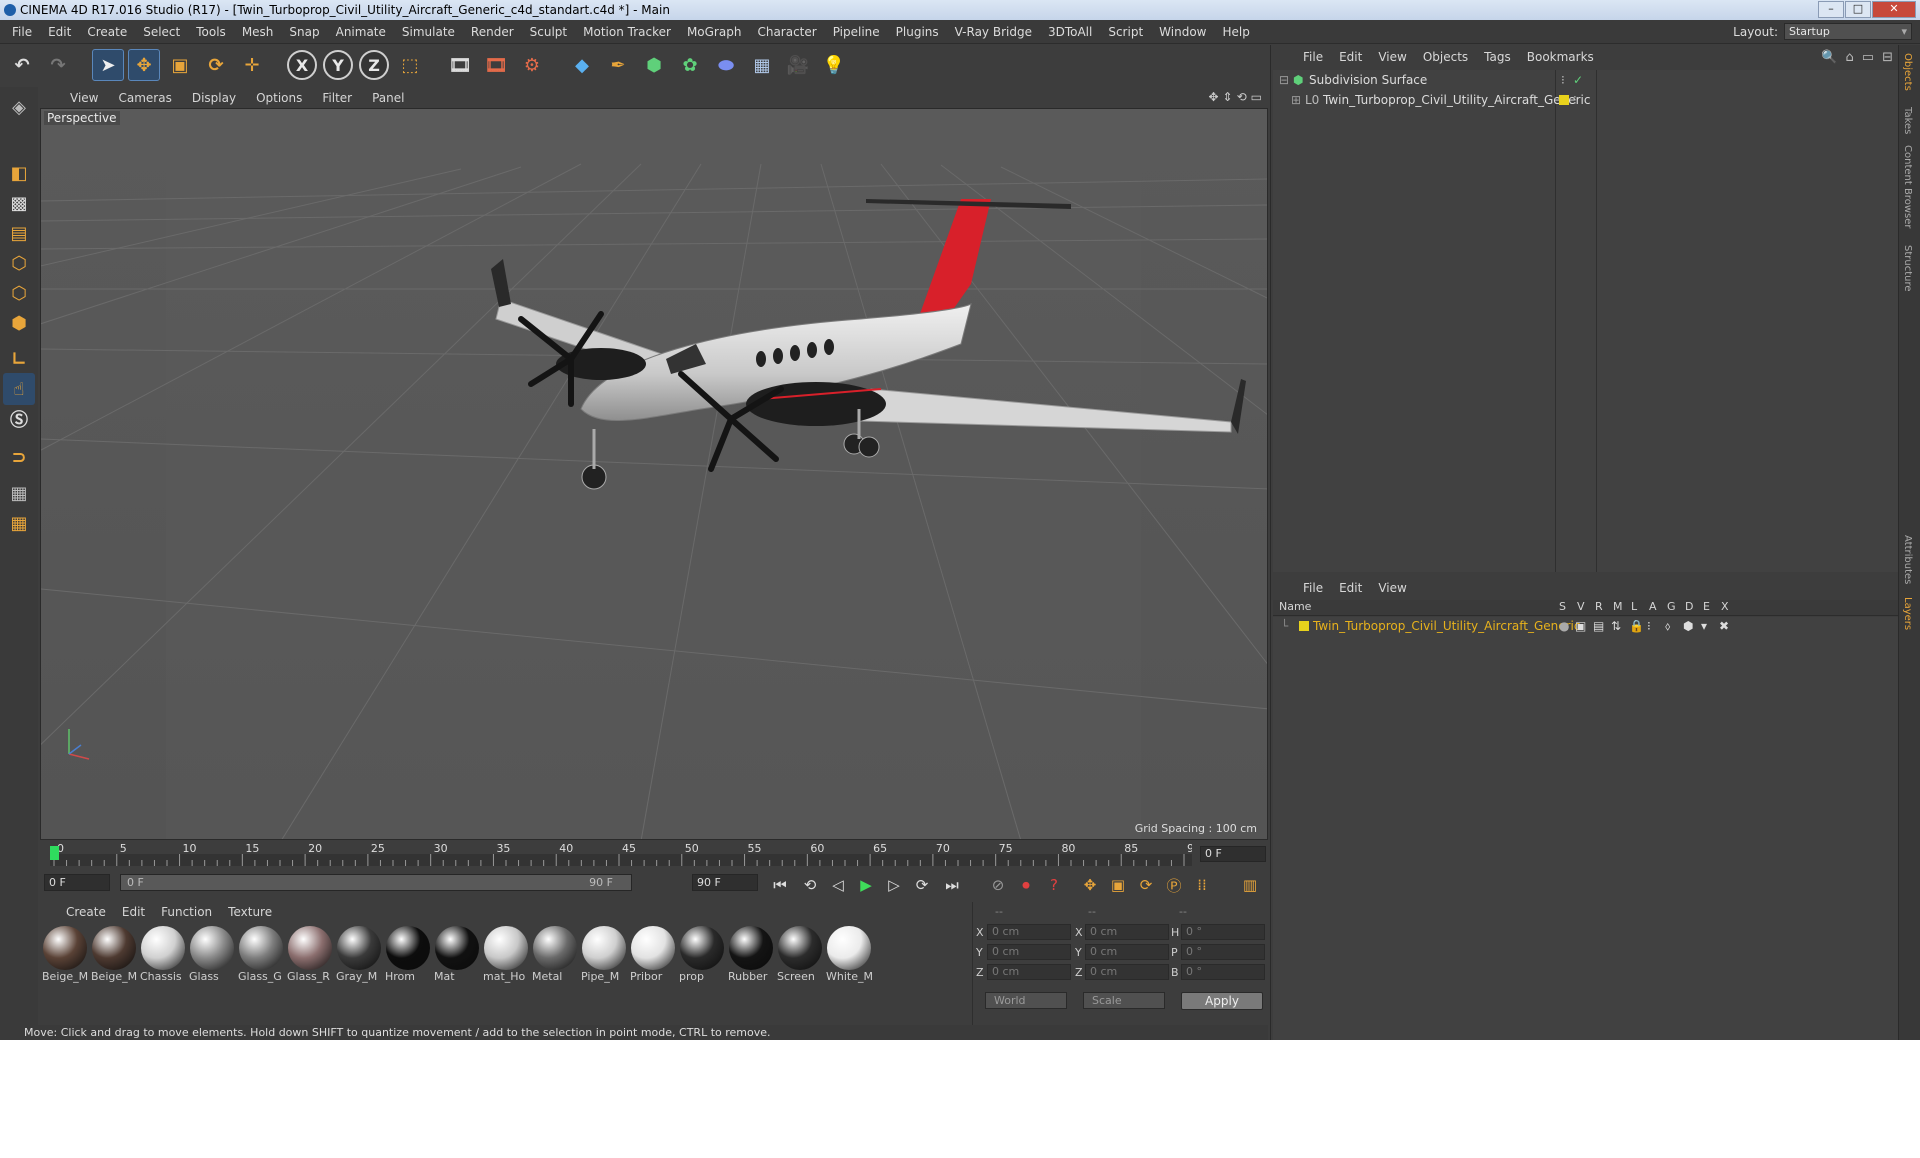 The image size is (1920, 1158). Describe the element at coordinates (1223, 972) in the screenshot. I see `rotation-b-field: 0 °` at that location.